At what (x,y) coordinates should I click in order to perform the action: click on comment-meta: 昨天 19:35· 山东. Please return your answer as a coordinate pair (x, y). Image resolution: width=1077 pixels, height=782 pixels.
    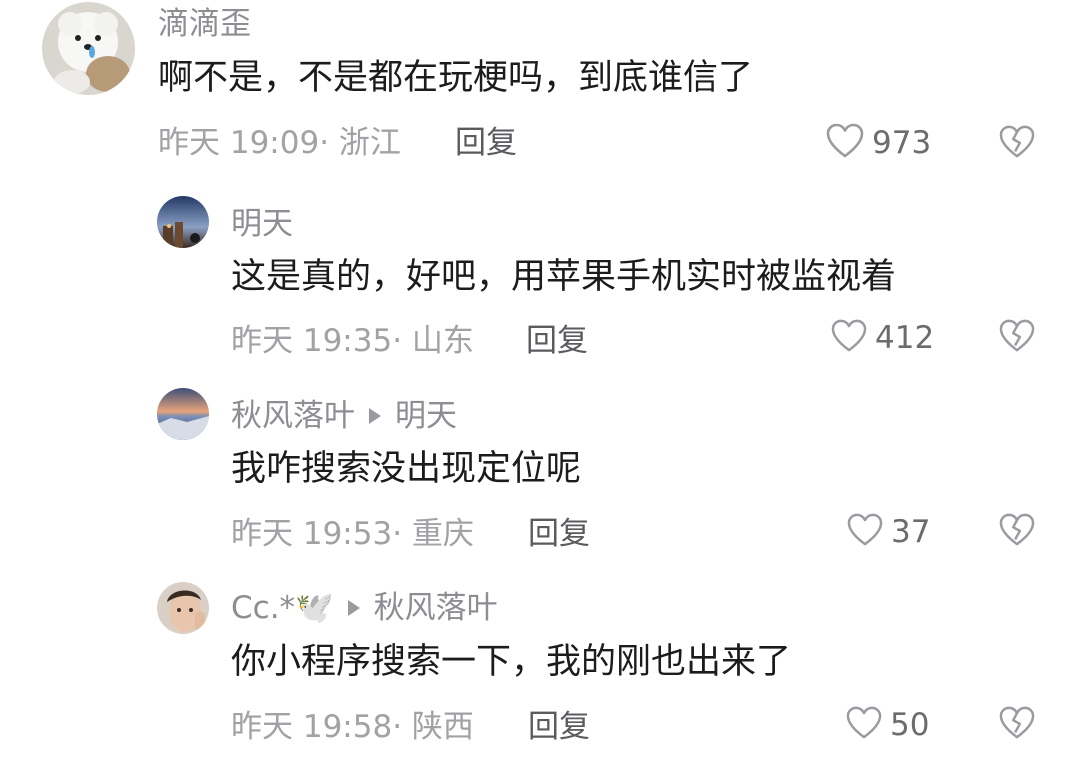
    Looking at the image, I should click on (352, 341).